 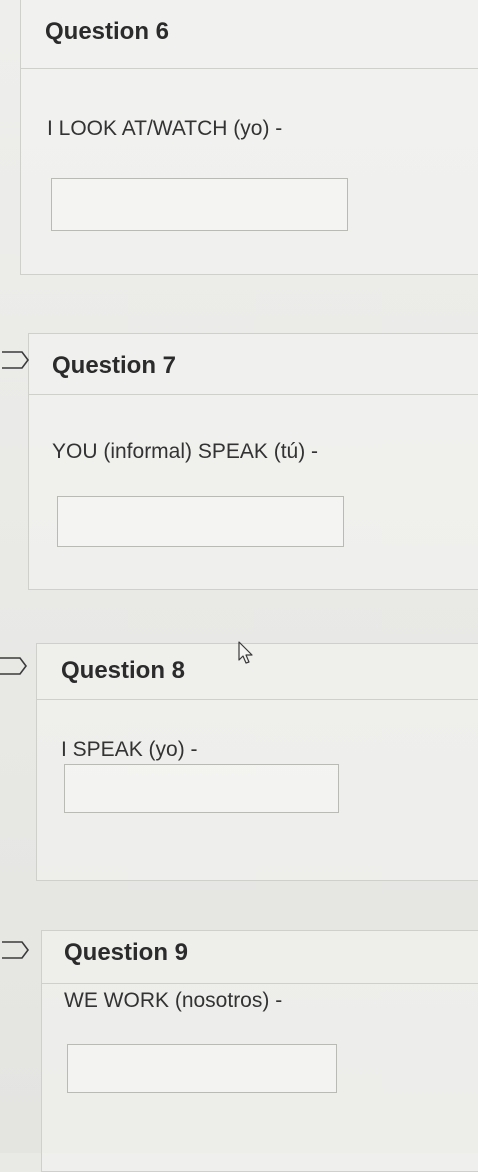 I want to click on question-prompt: WE WORK (nosotros) -, so click(x=173, y=1000).